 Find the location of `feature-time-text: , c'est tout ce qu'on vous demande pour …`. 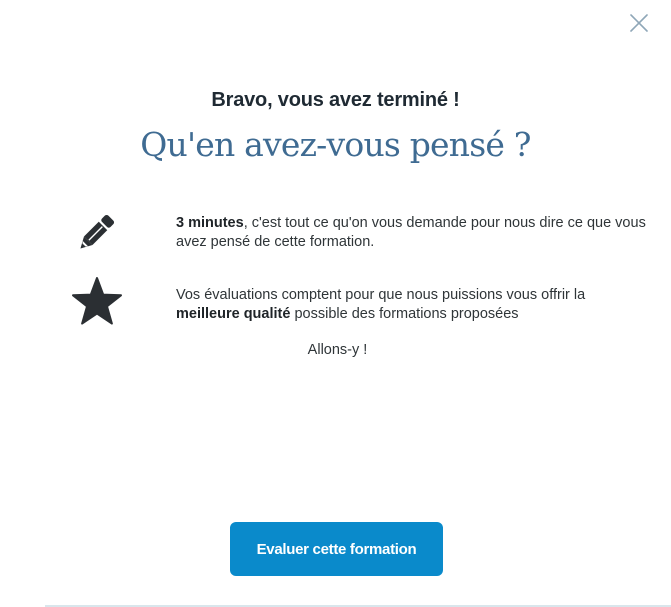

feature-time-text: , c'est tout ce qu'on vous demande pour … is located at coordinates (411, 232).